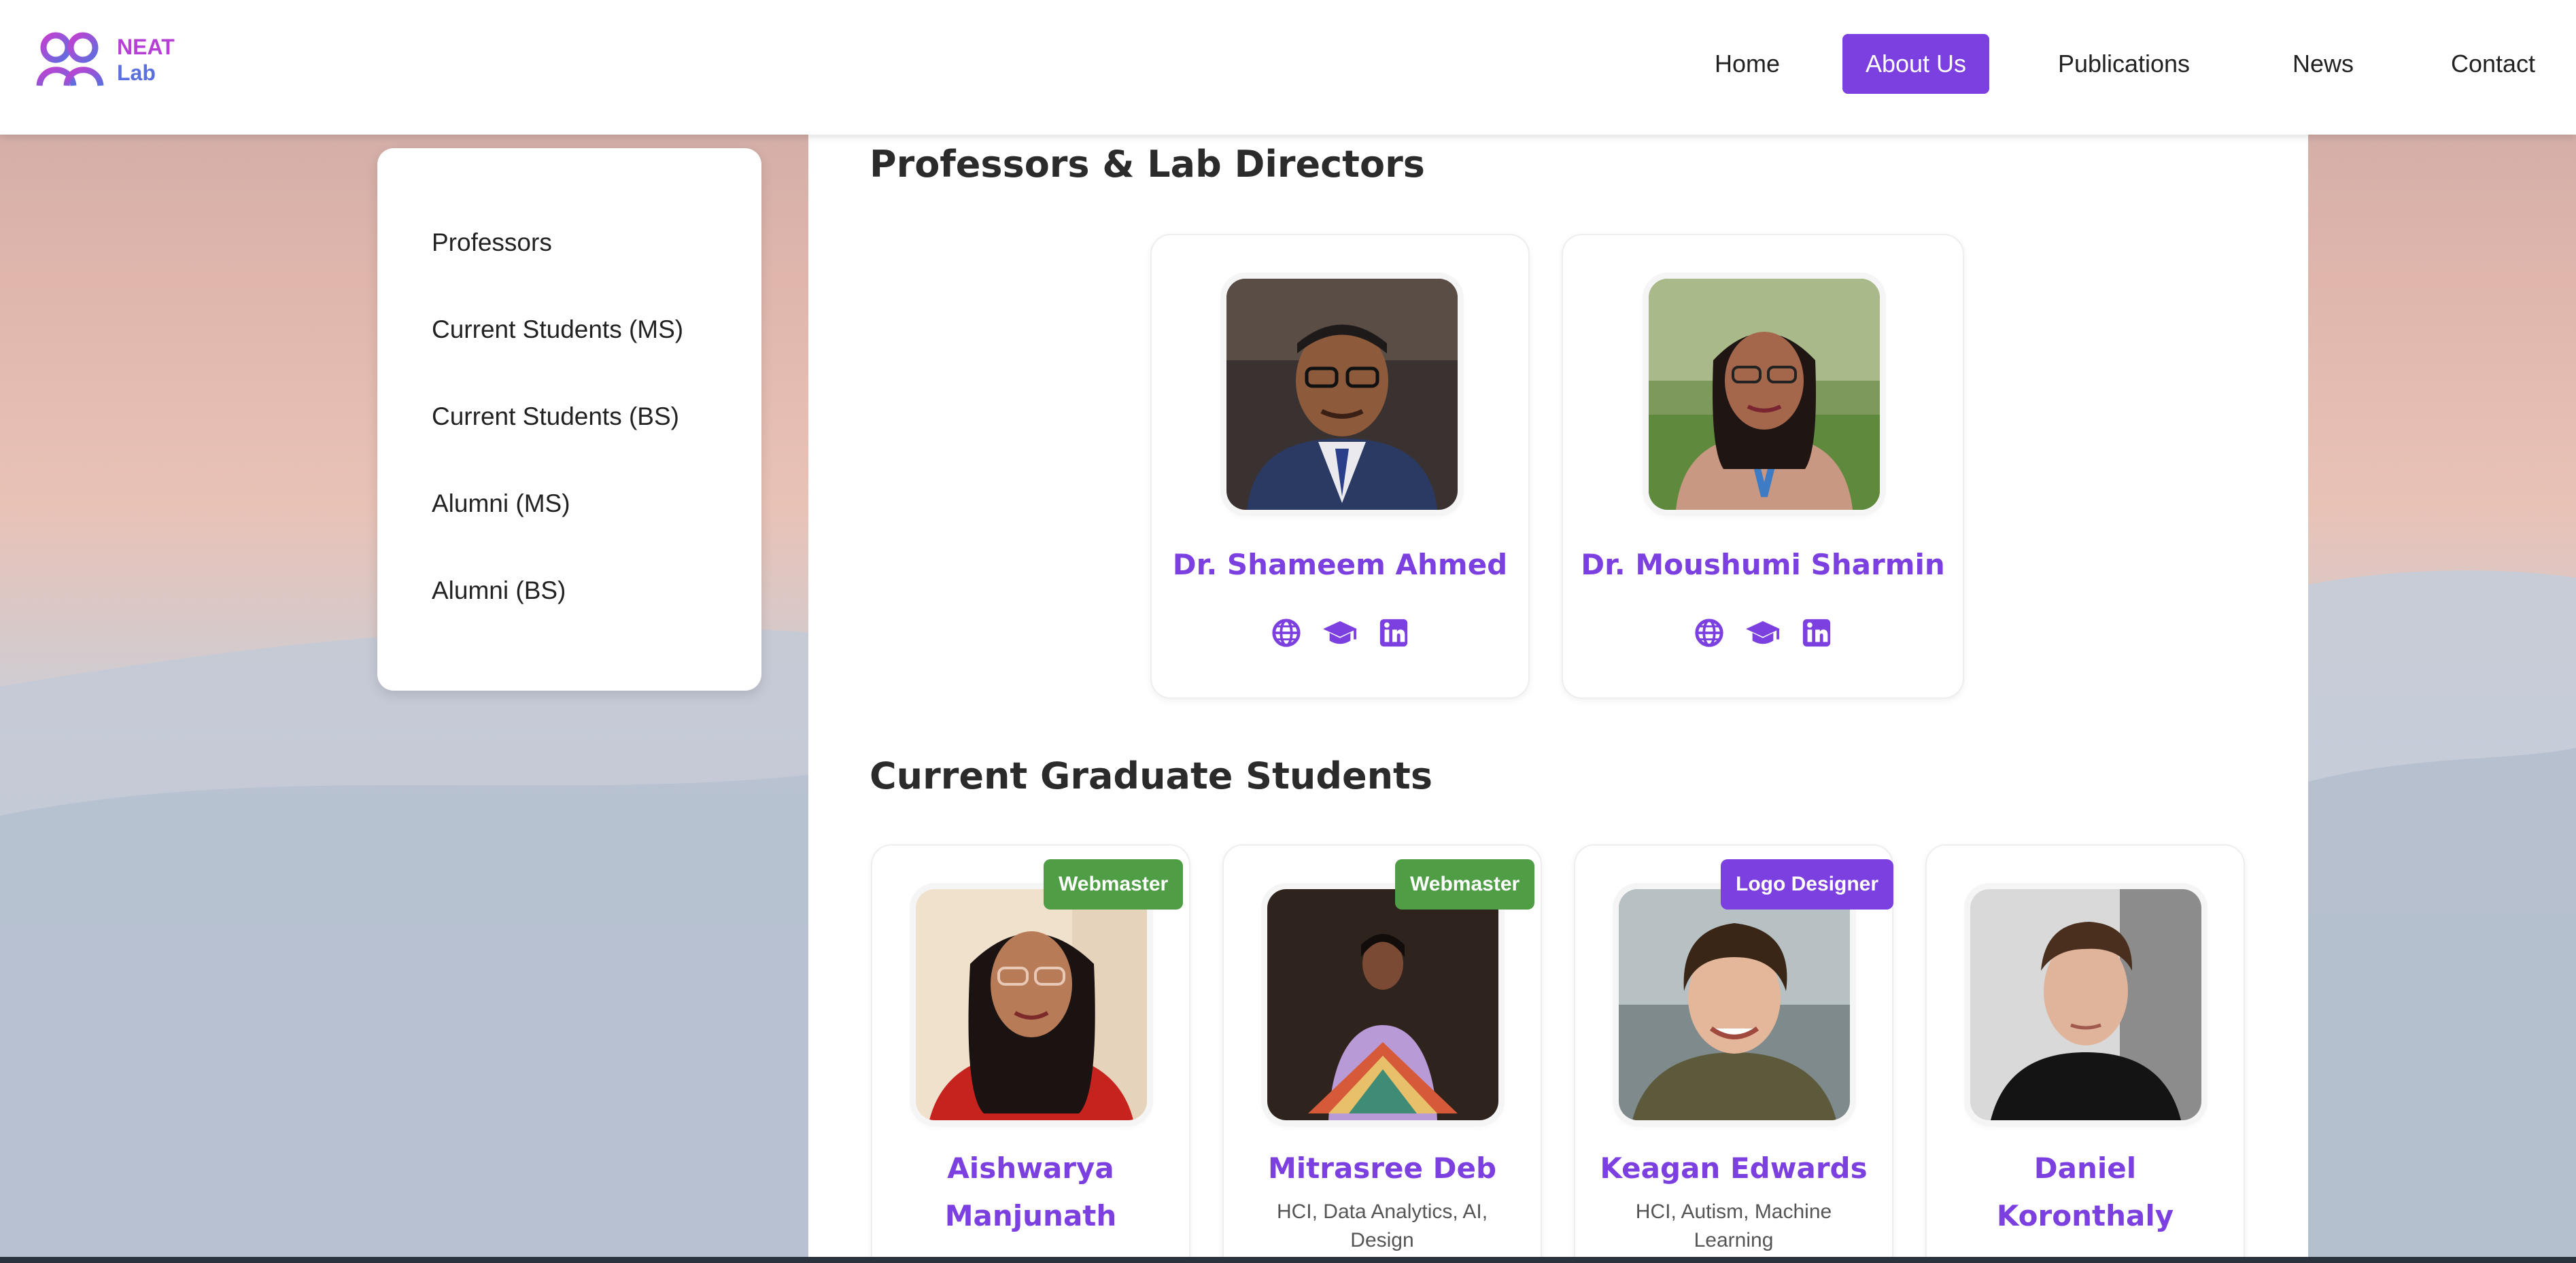  What do you see at coordinates (555, 416) in the screenshot?
I see `sidebar-item-current-bs: Current Students (BS)` at bounding box center [555, 416].